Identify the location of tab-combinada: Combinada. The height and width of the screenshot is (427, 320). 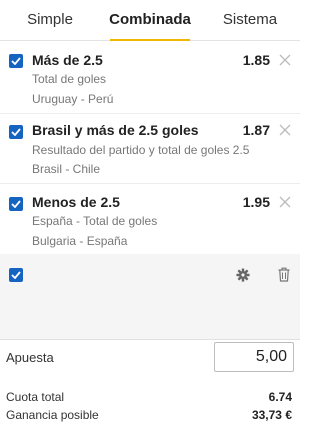
(150, 20).